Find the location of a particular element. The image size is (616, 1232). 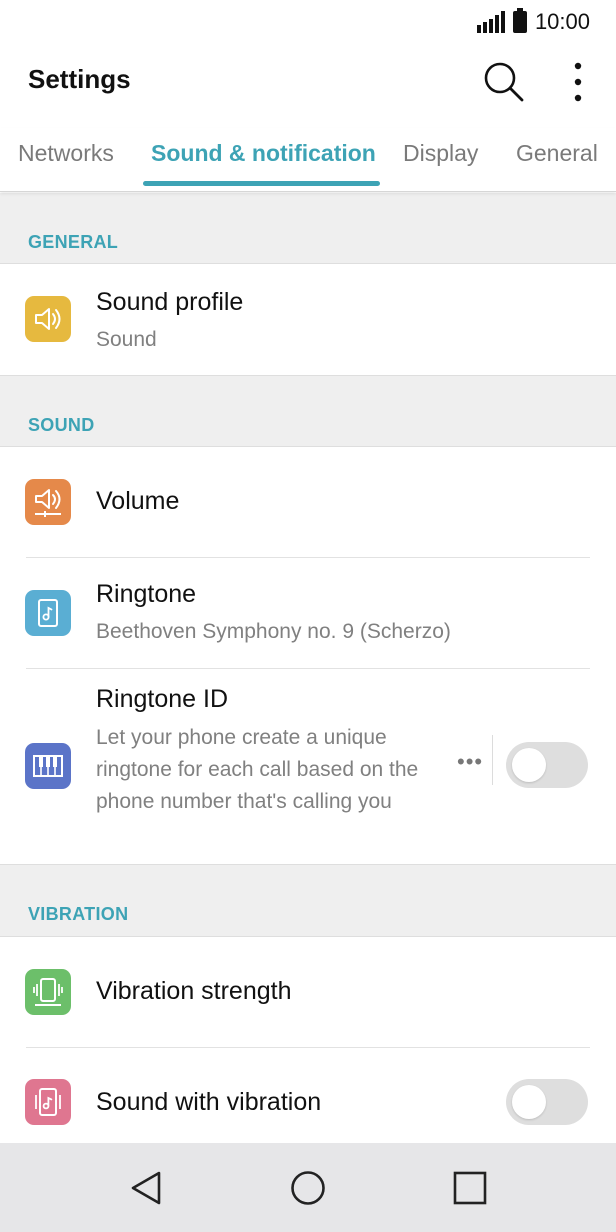

app-bar: Settings is located at coordinates (308, 81).